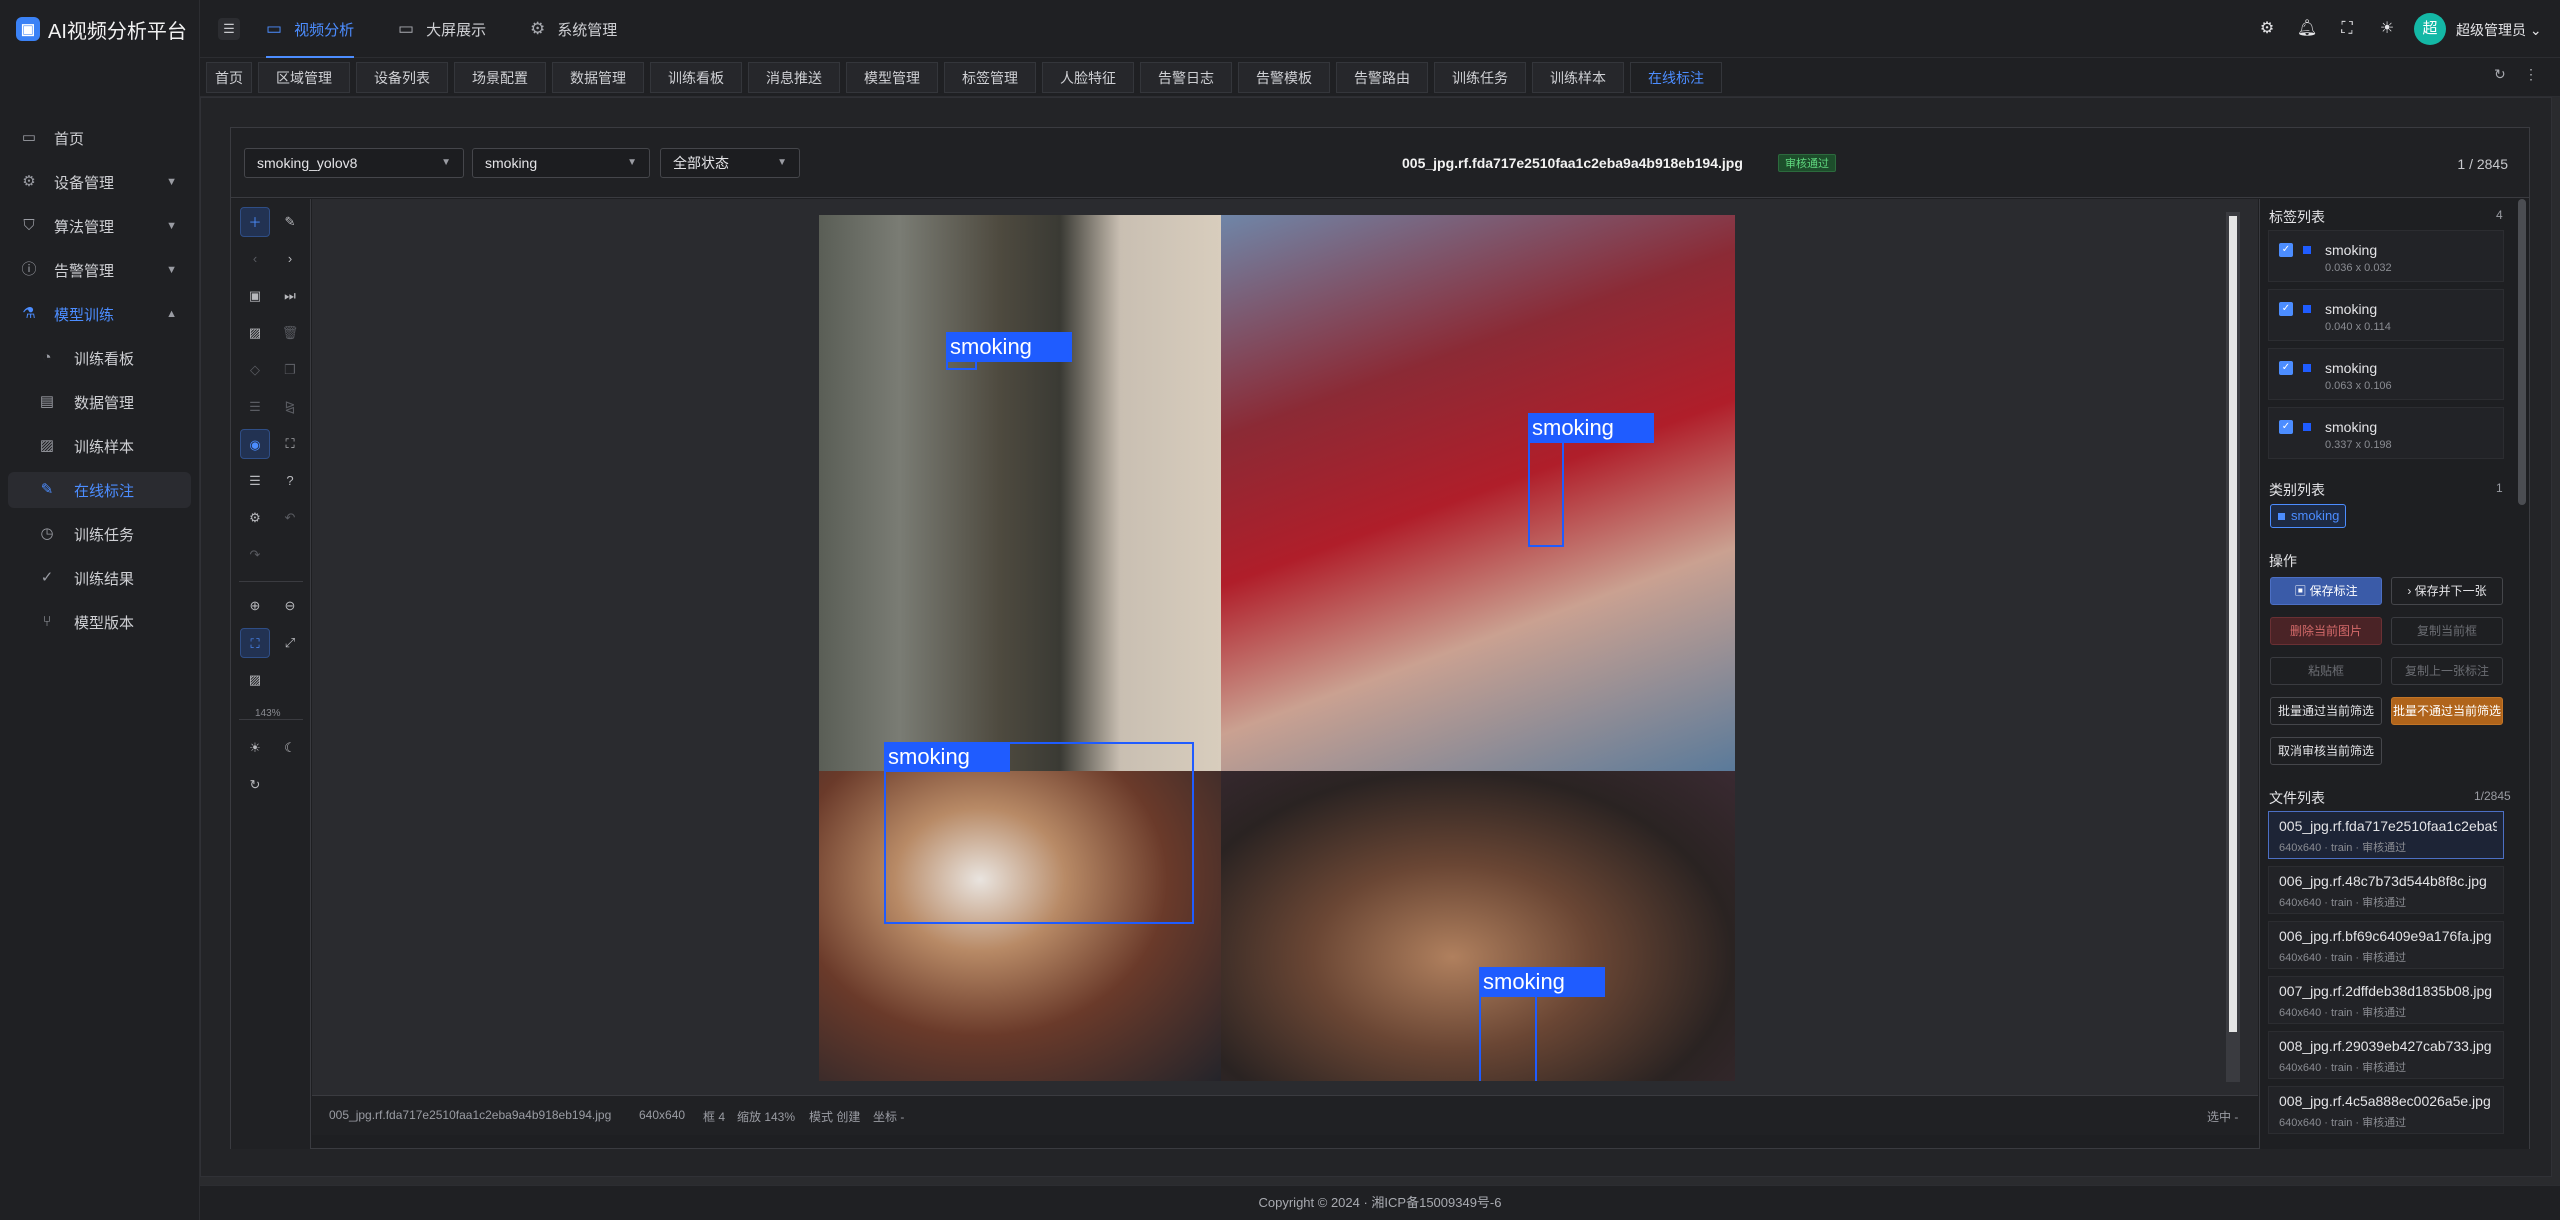  What do you see at coordinates (402, 77) in the screenshot?
I see `tab-device-list: 设备列表` at bounding box center [402, 77].